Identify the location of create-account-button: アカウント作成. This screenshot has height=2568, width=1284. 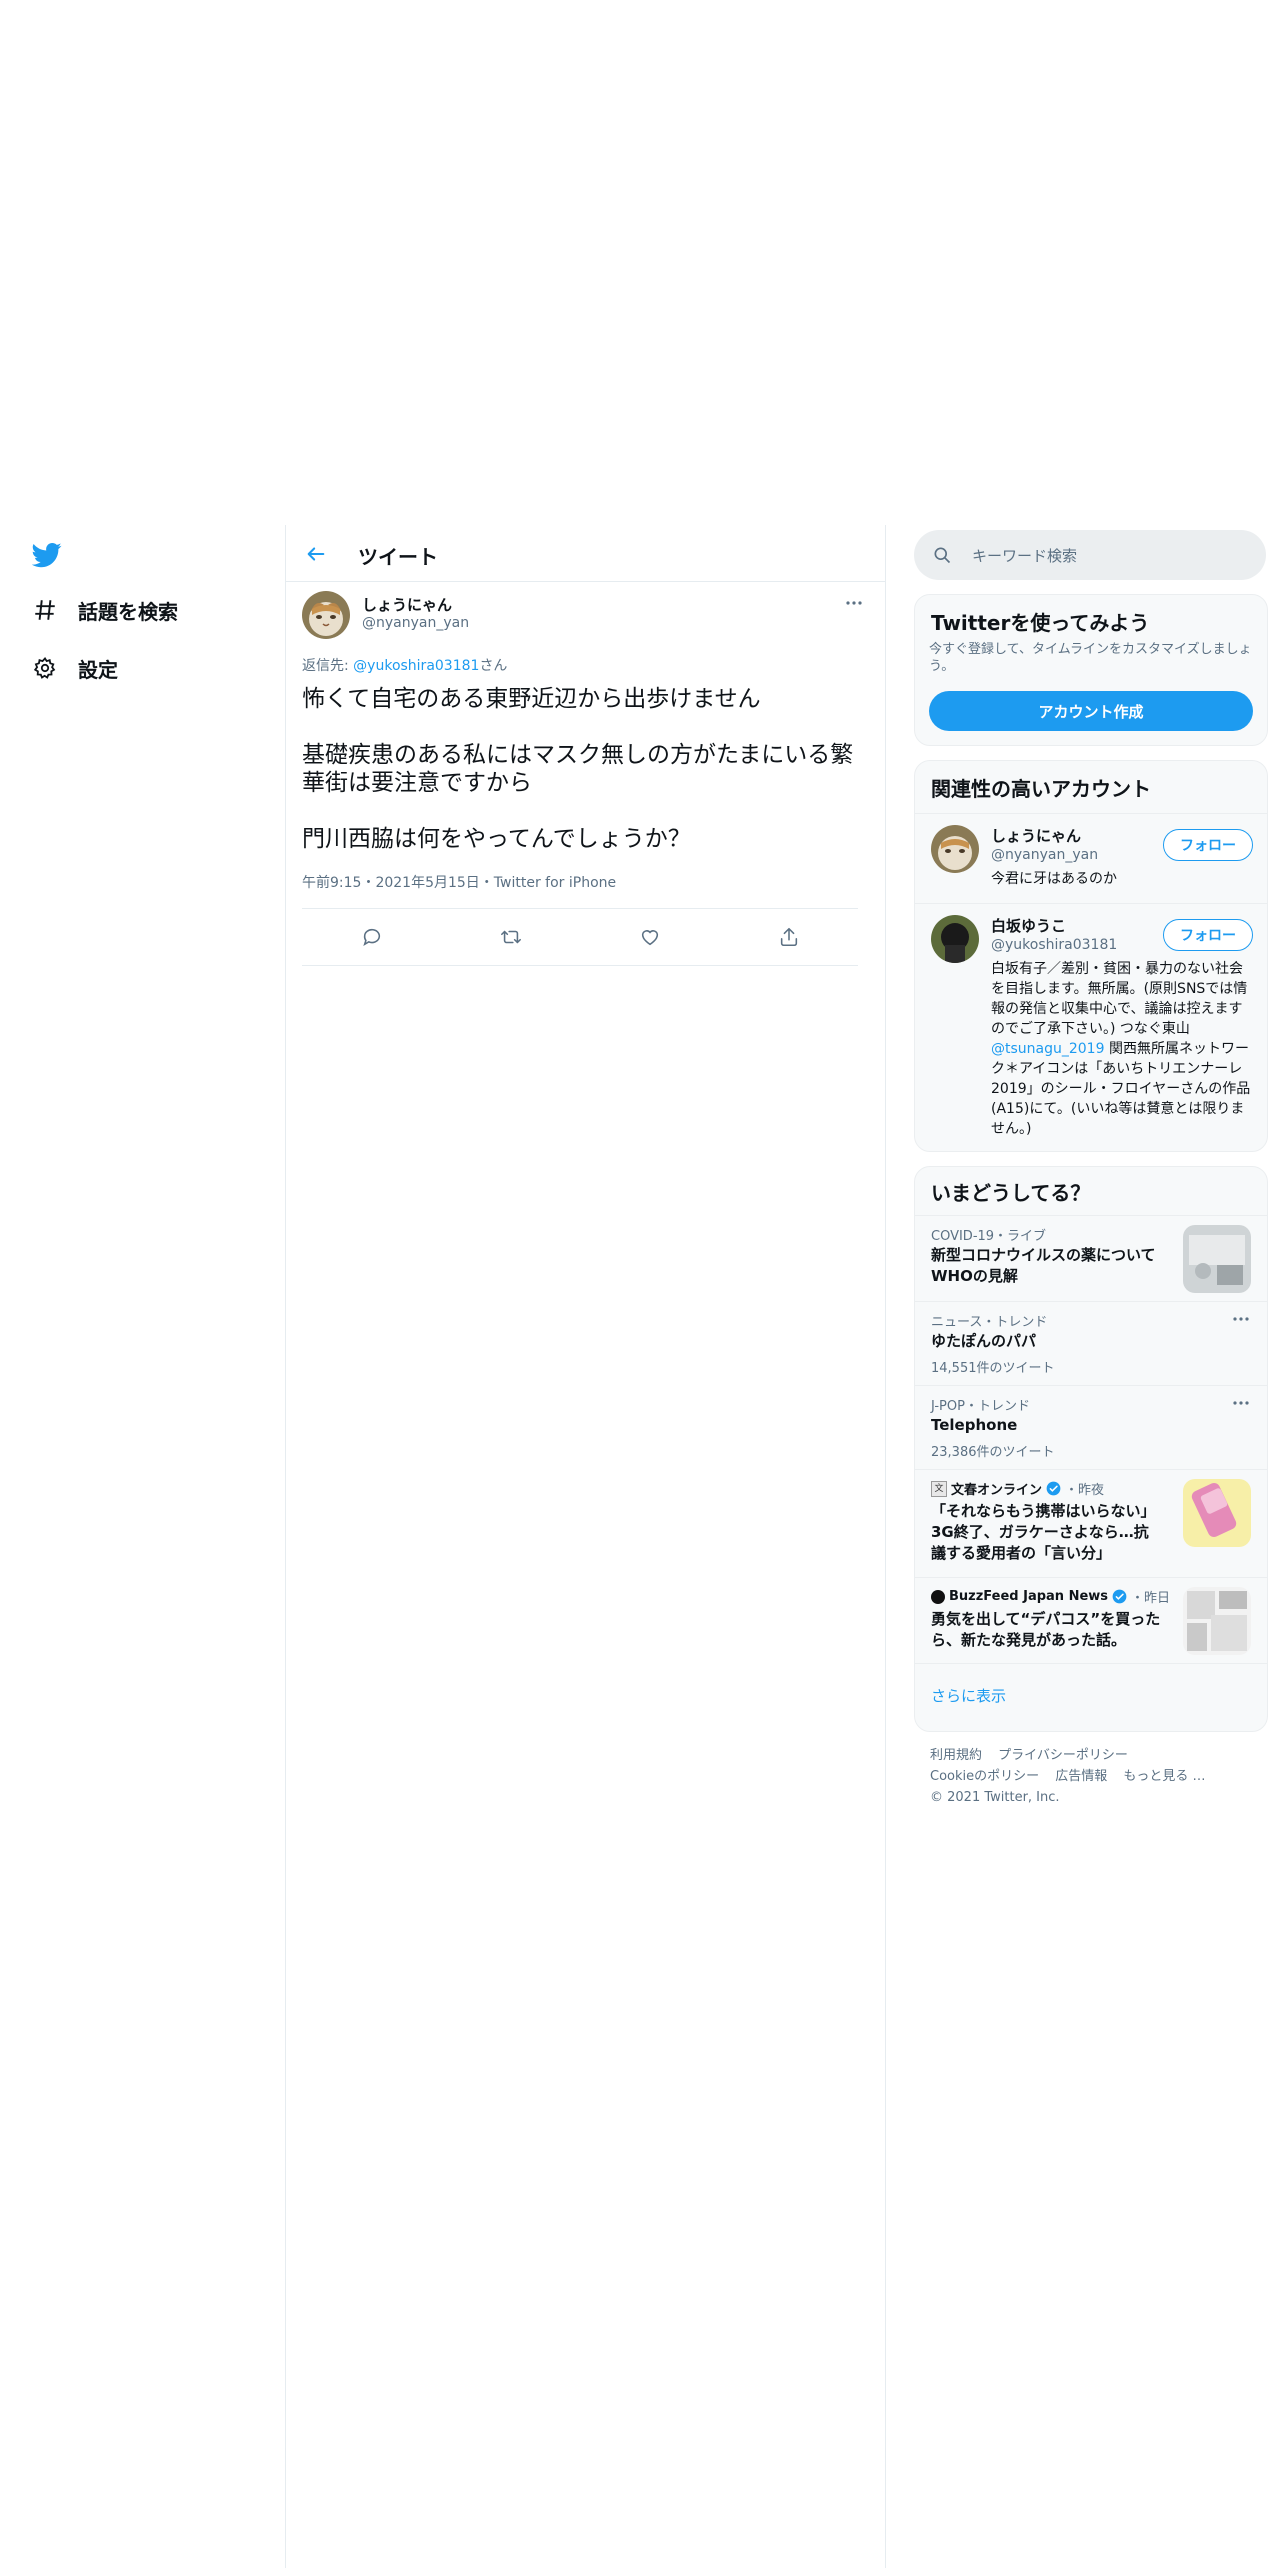
(1091, 711).